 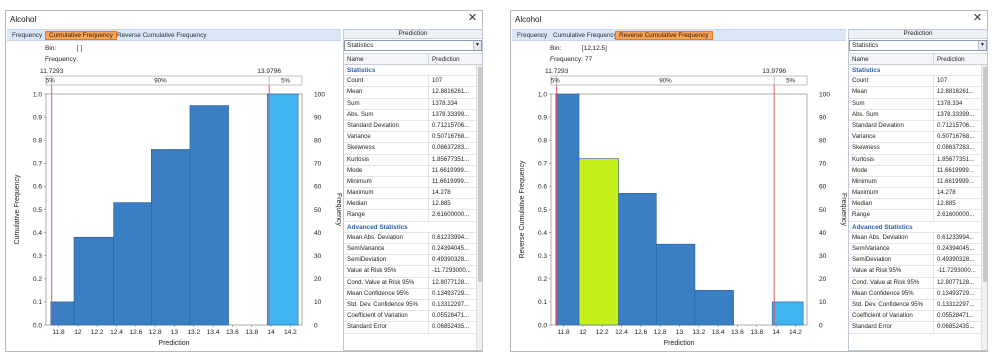 What do you see at coordinates (678, 343) in the screenshot?
I see `x-axis-title: Prediction` at bounding box center [678, 343].